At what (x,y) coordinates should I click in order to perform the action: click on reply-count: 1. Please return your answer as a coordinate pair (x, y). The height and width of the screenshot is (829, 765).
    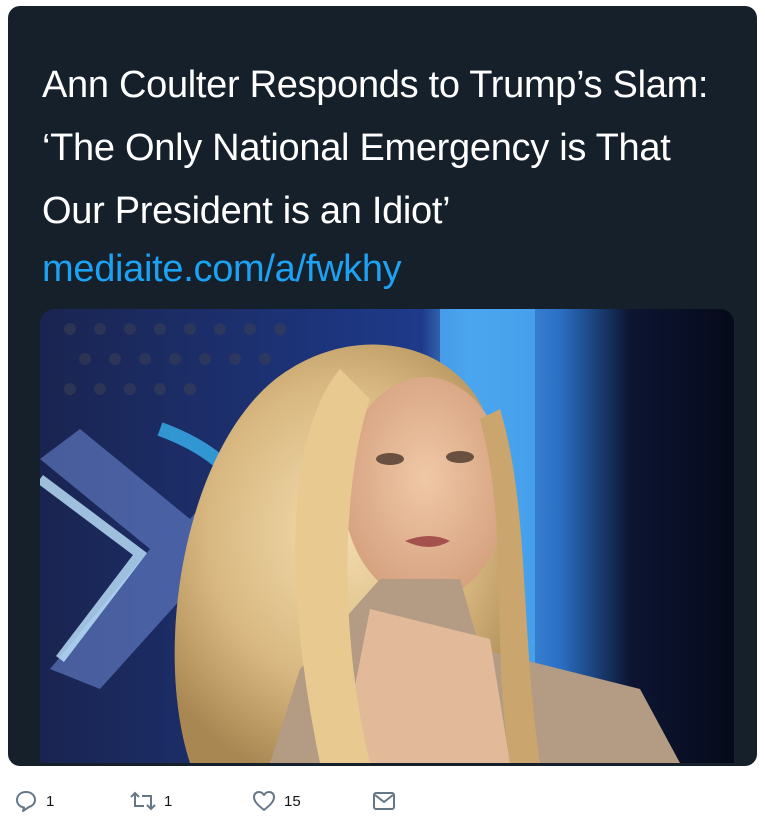
    Looking at the image, I should click on (50, 801).